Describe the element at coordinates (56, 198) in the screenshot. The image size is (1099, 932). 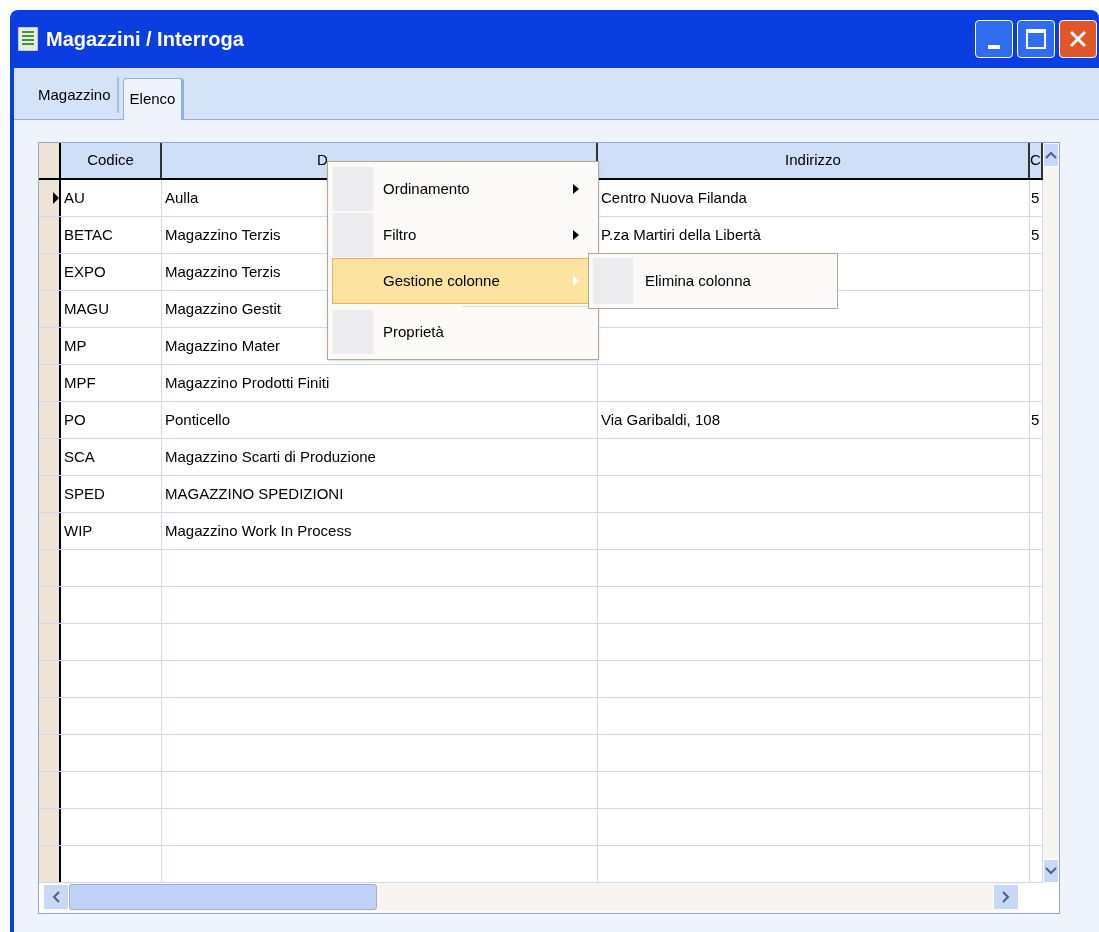
I see `current-row-icon` at that location.